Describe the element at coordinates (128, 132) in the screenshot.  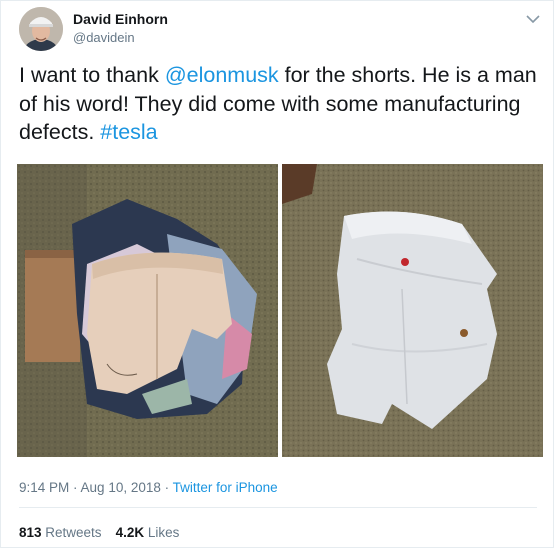
I see `hashtag-link: #tesla` at that location.